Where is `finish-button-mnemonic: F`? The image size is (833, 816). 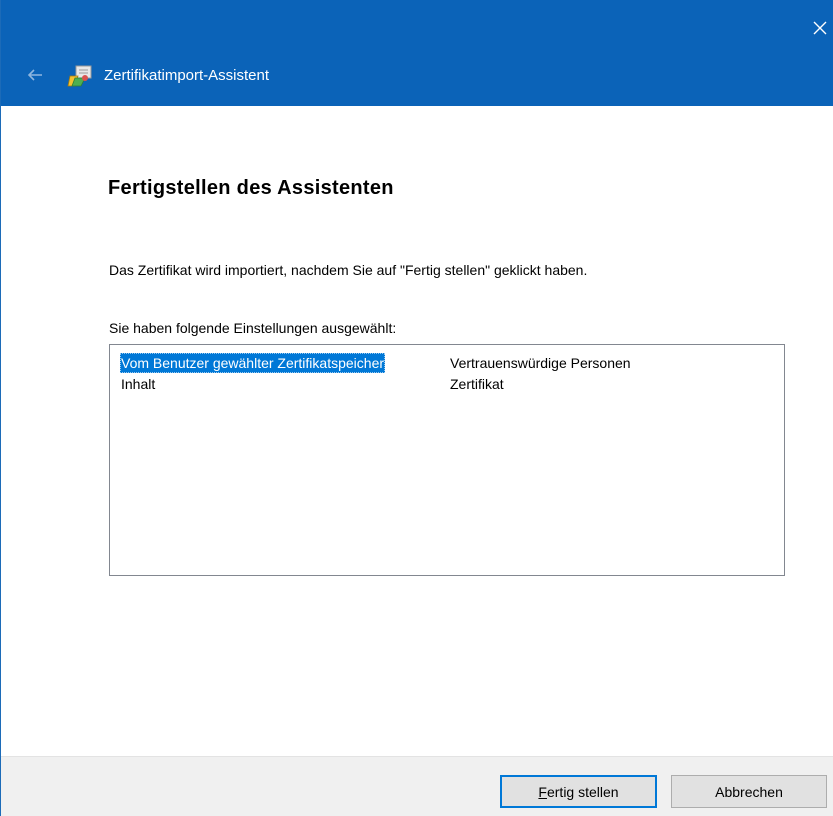
finish-button-mnemonic: F is located at coordinates (542, 791).